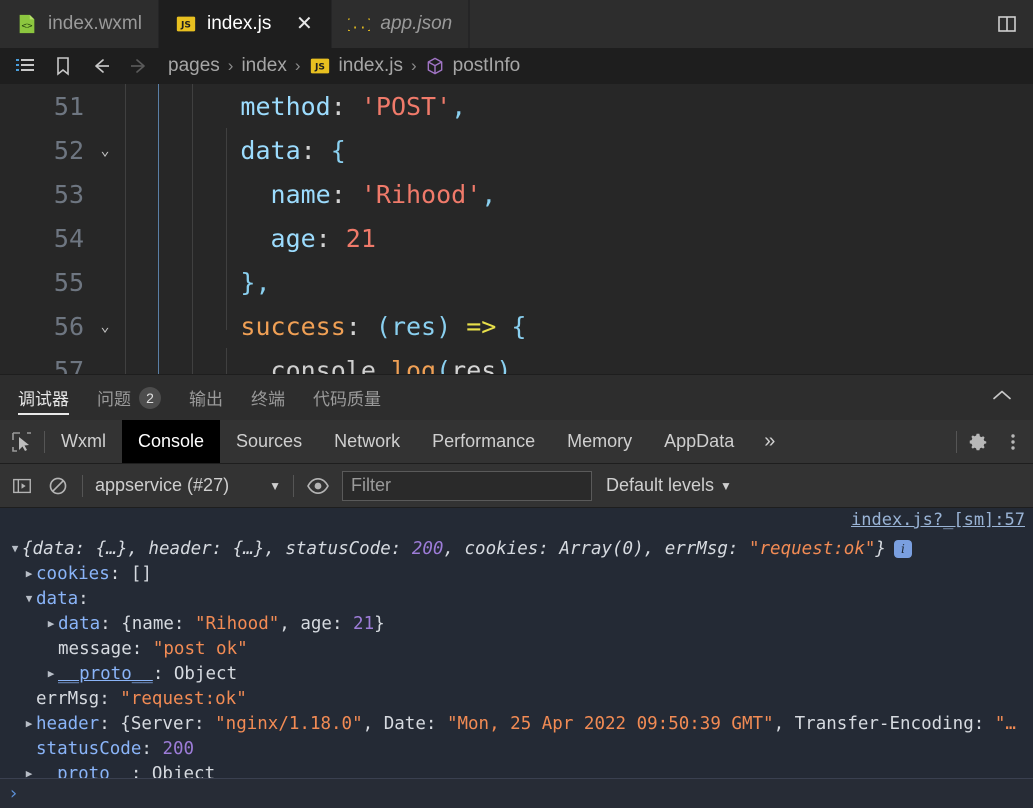 The image size is (1033, 808). I want to click on bookmark-icon, so click(63, 66).